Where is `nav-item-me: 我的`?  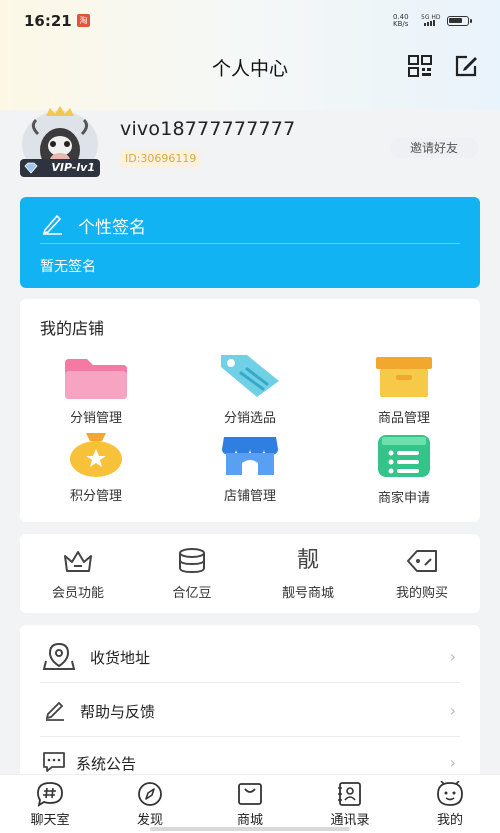 nav-item-me: 我的 is located at coordinates (450, 804).